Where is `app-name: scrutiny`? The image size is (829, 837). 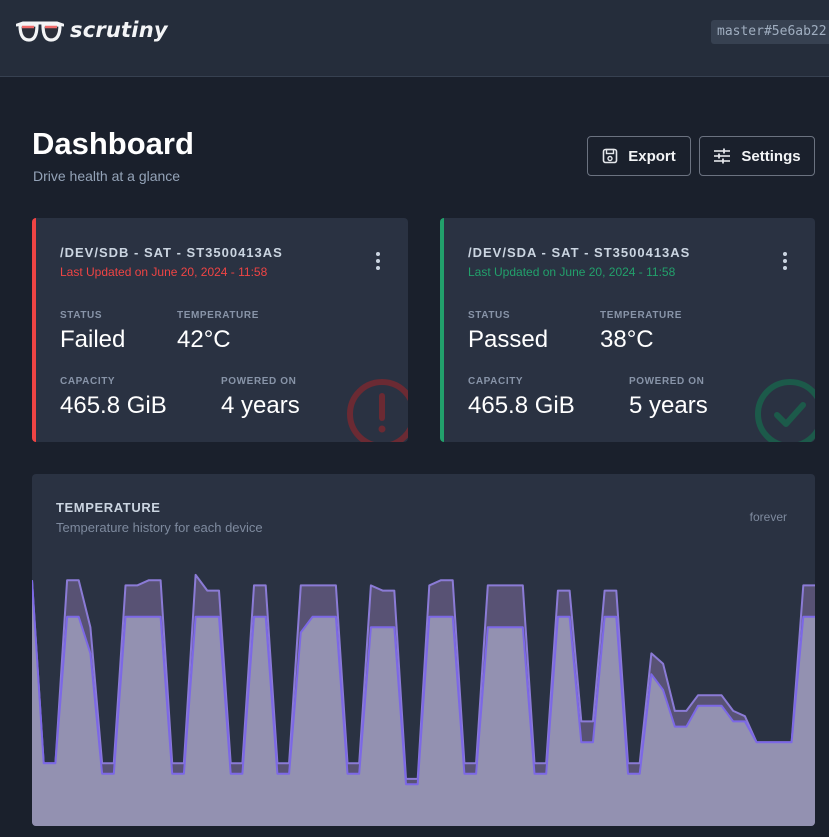
app-name: scrutiny is located at coordinates (119, 30).